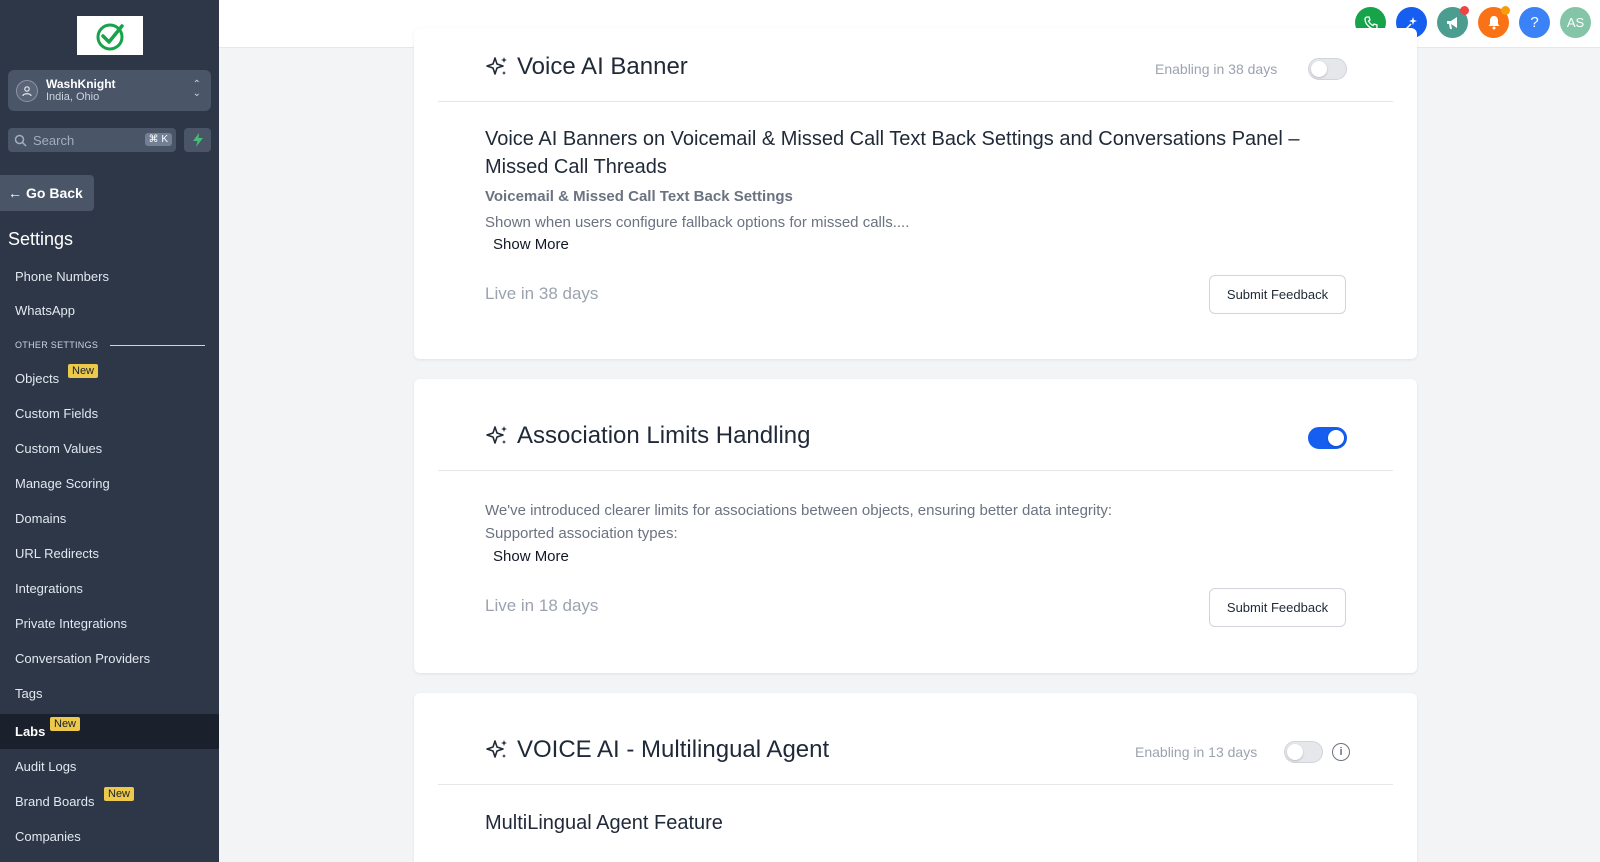 This screenshot has height=862, width=1600. Describe the element at coordinates (49, 588) in the screenshot. I see `sidebar-item-integrations: Integrations` at that location.